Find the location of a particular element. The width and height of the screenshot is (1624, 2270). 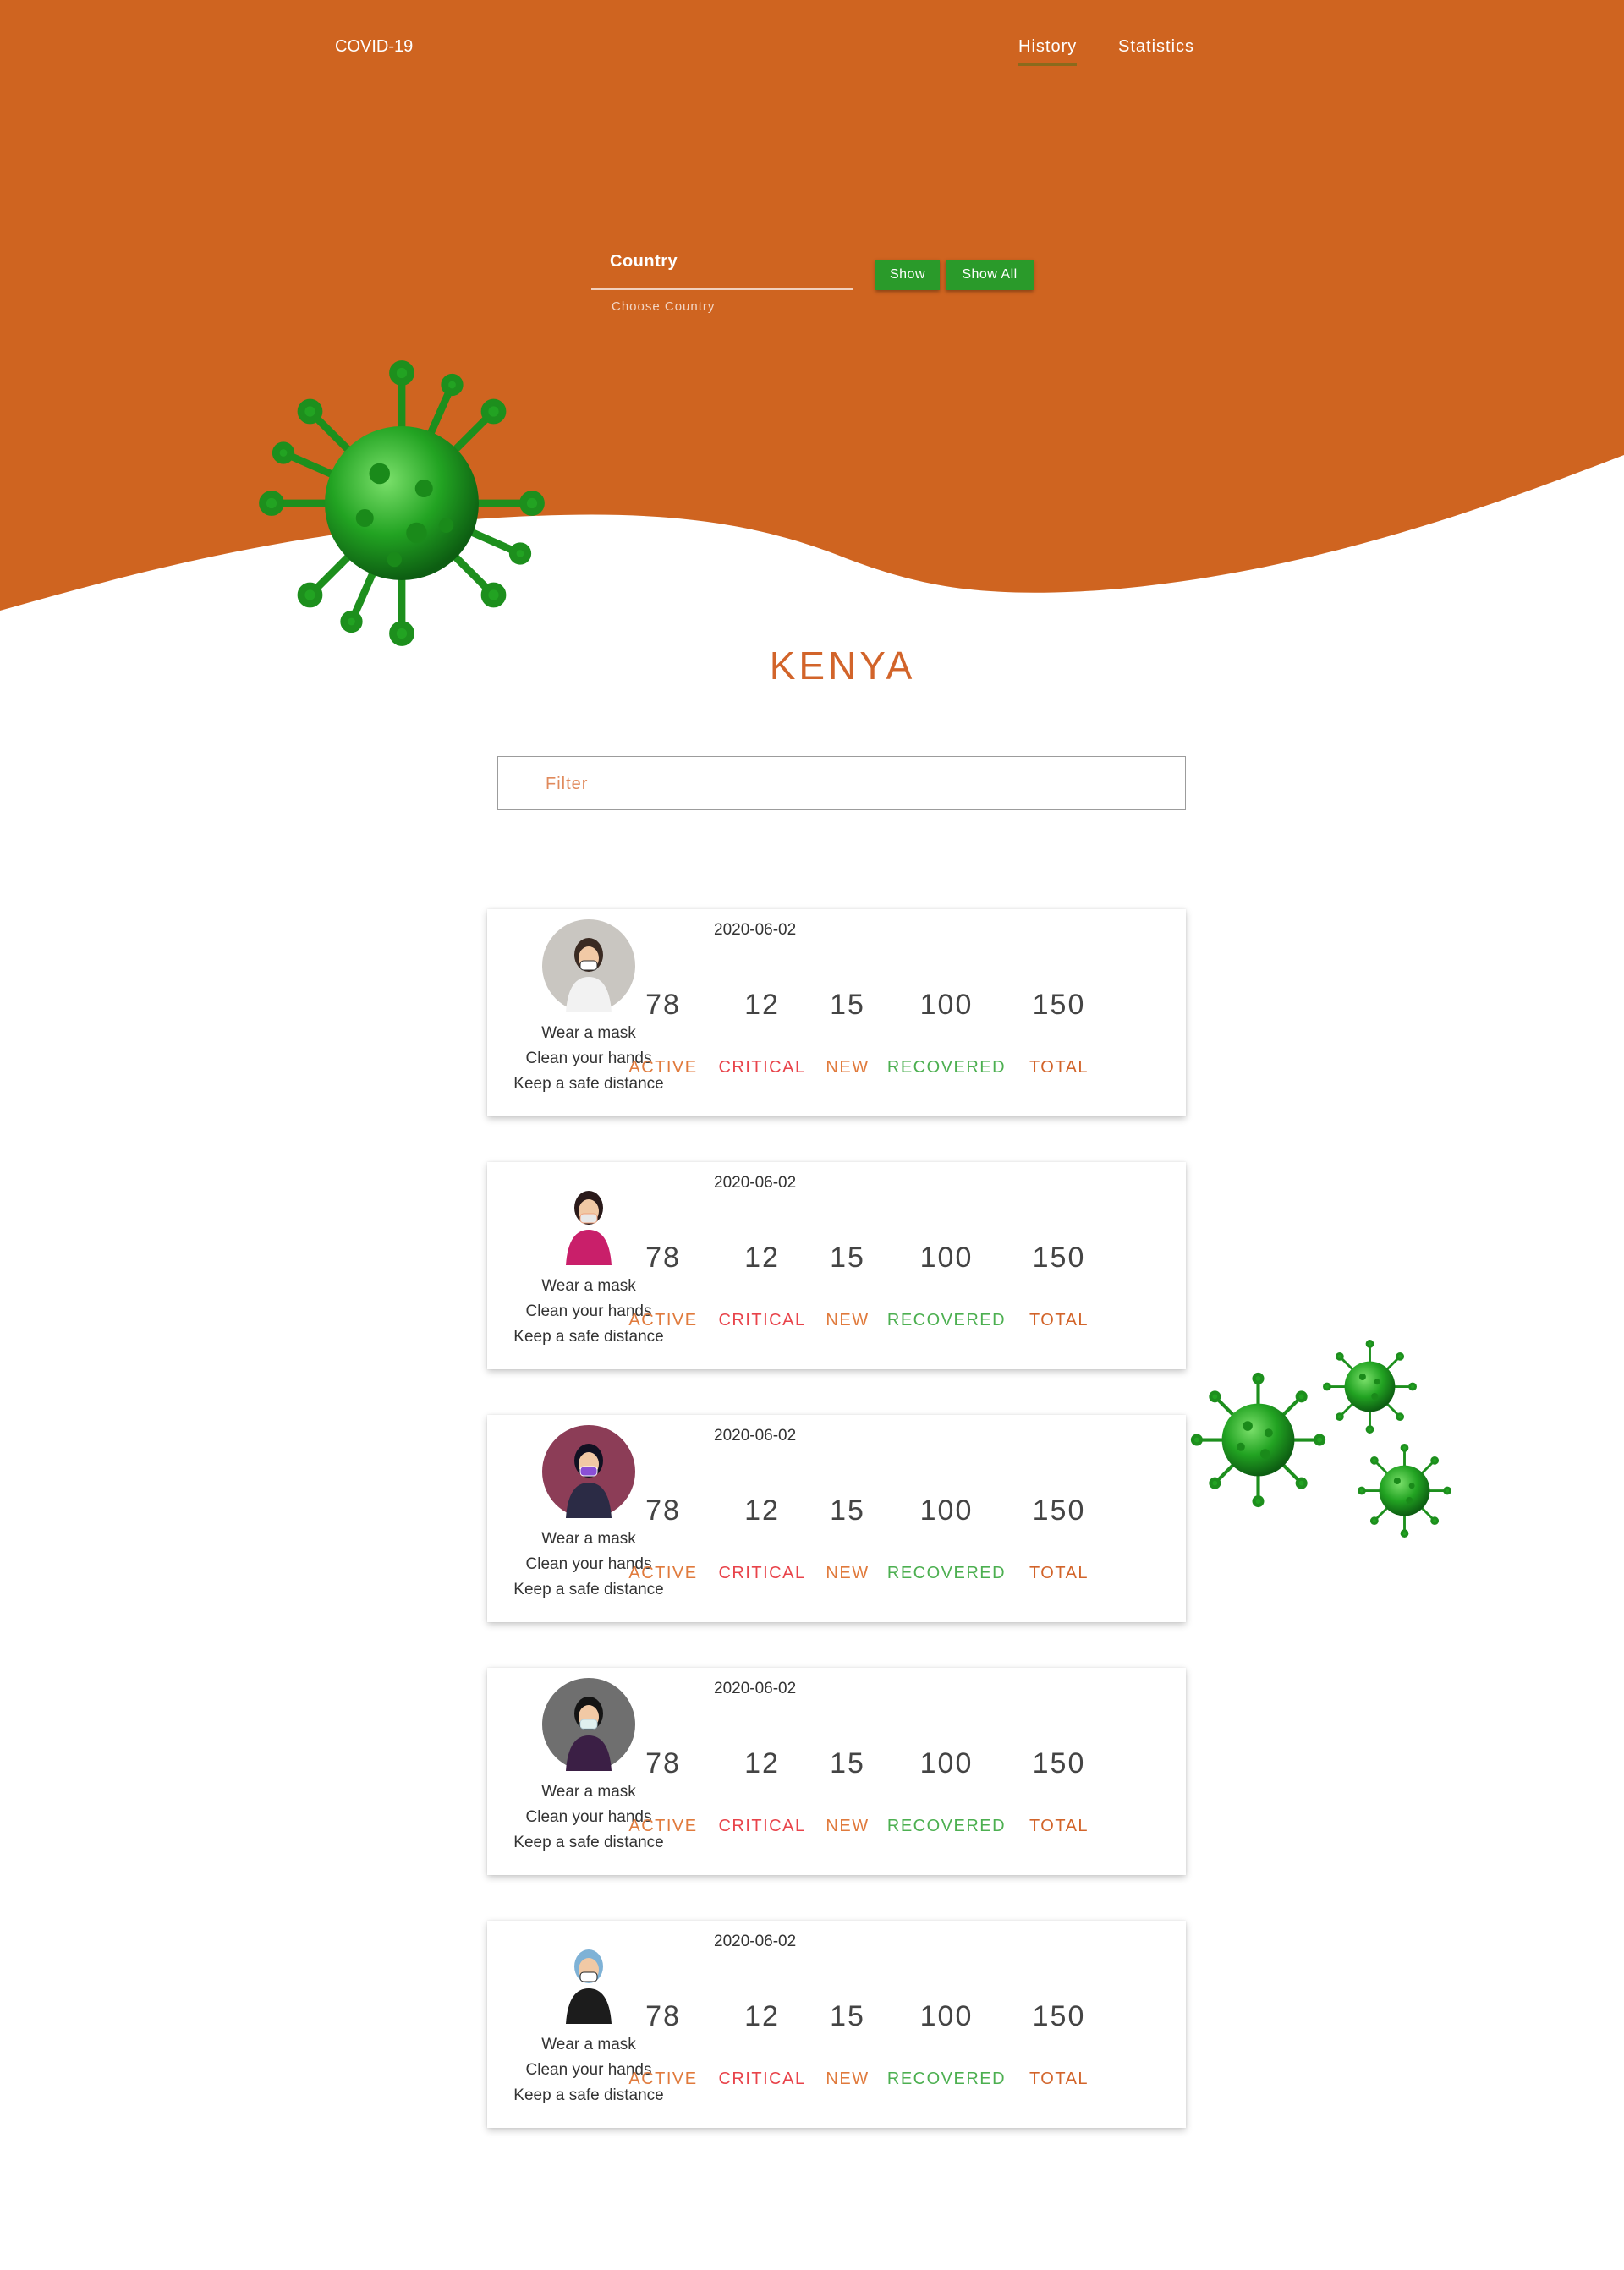

filter-input is located at coordinates (842, 784).